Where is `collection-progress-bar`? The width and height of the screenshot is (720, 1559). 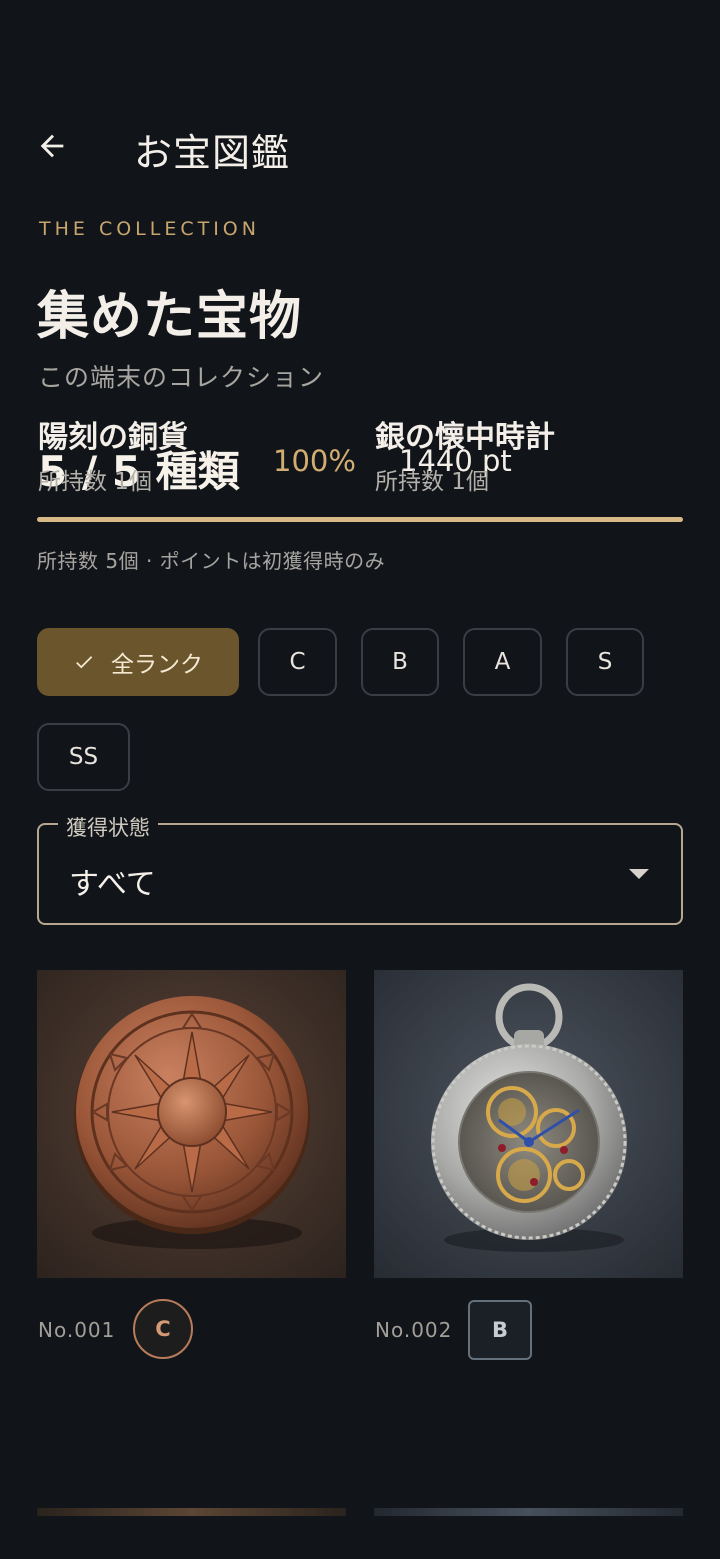
collection-progress-bar is located at coordinates (360, 519).